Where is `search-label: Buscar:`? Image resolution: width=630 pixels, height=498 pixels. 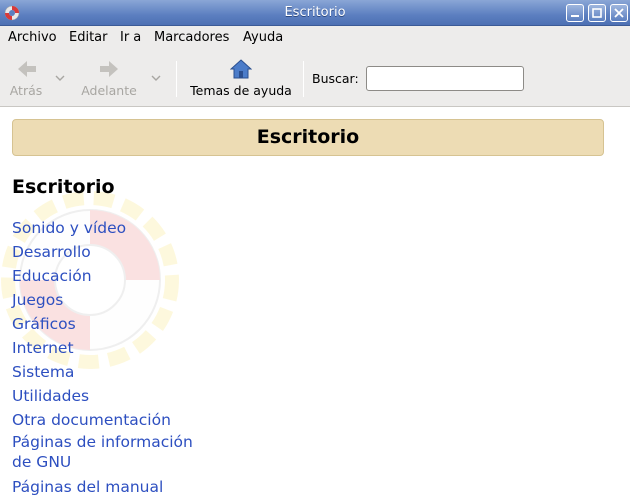
search-label: Buscar: is located at coordinates (335, 78).